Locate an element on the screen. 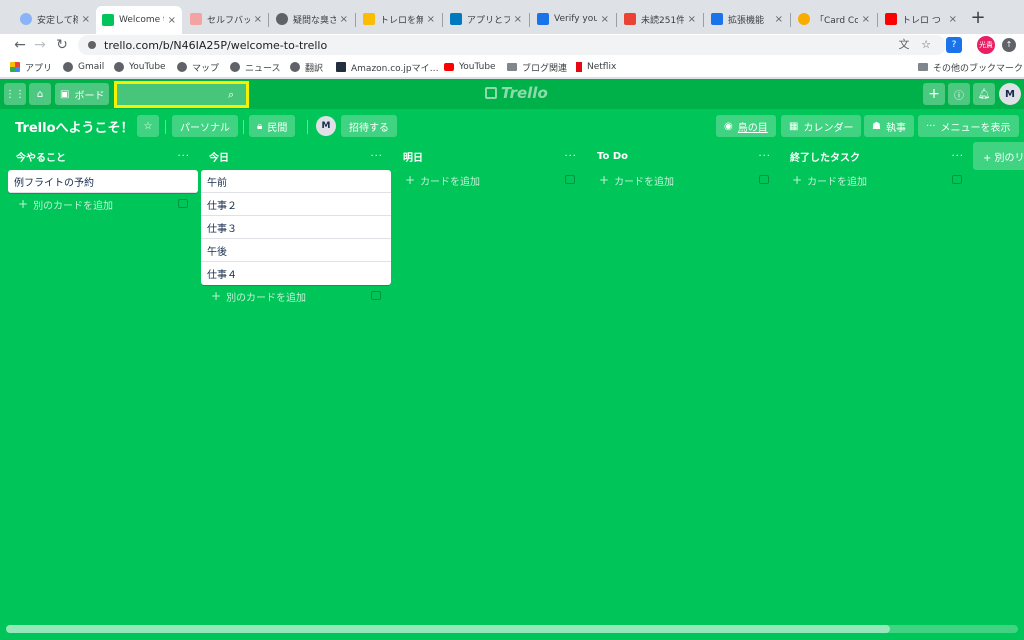  tab-favicon-icon is located at coordinates (26, 19).